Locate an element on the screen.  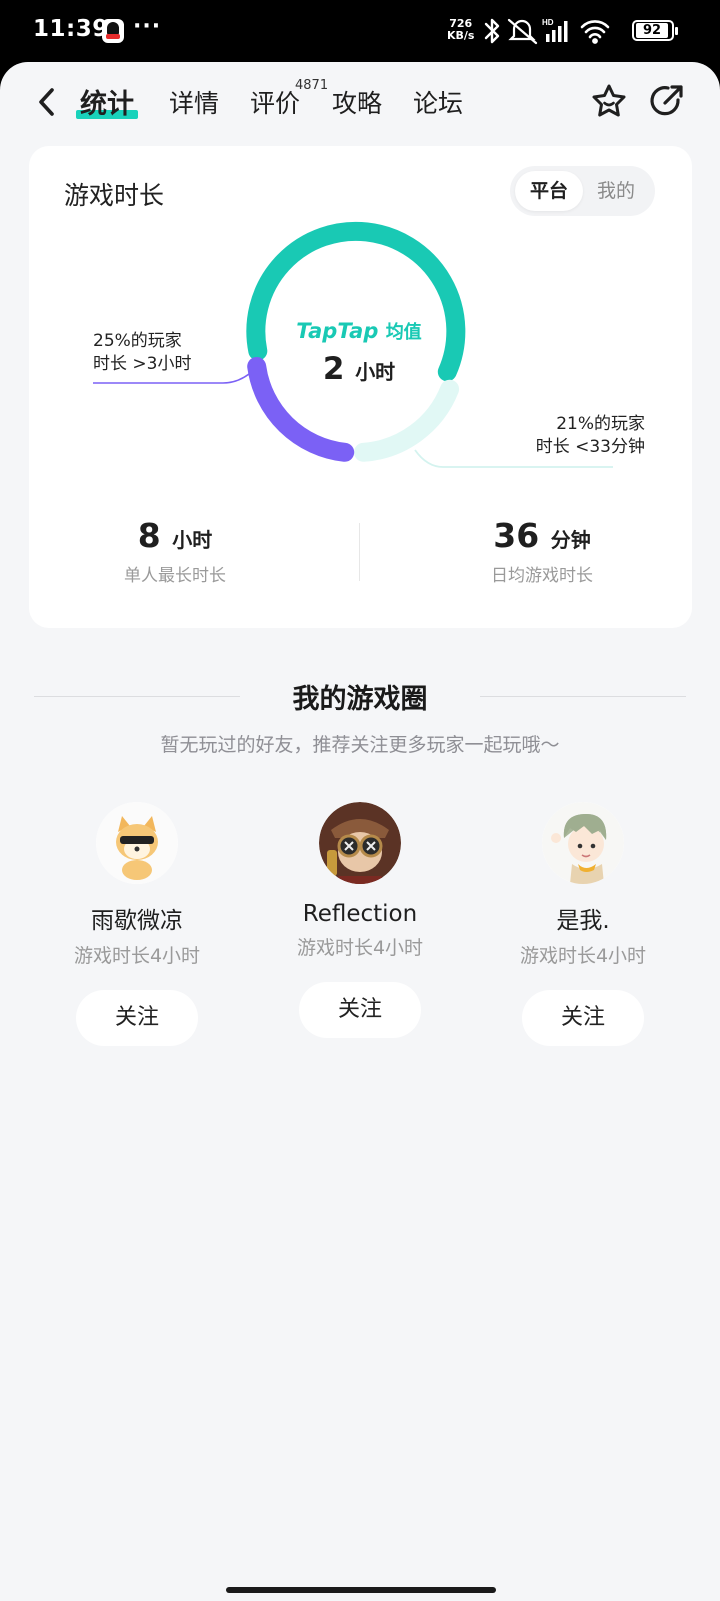
wifi-icon is located at coordinates (595, 32).